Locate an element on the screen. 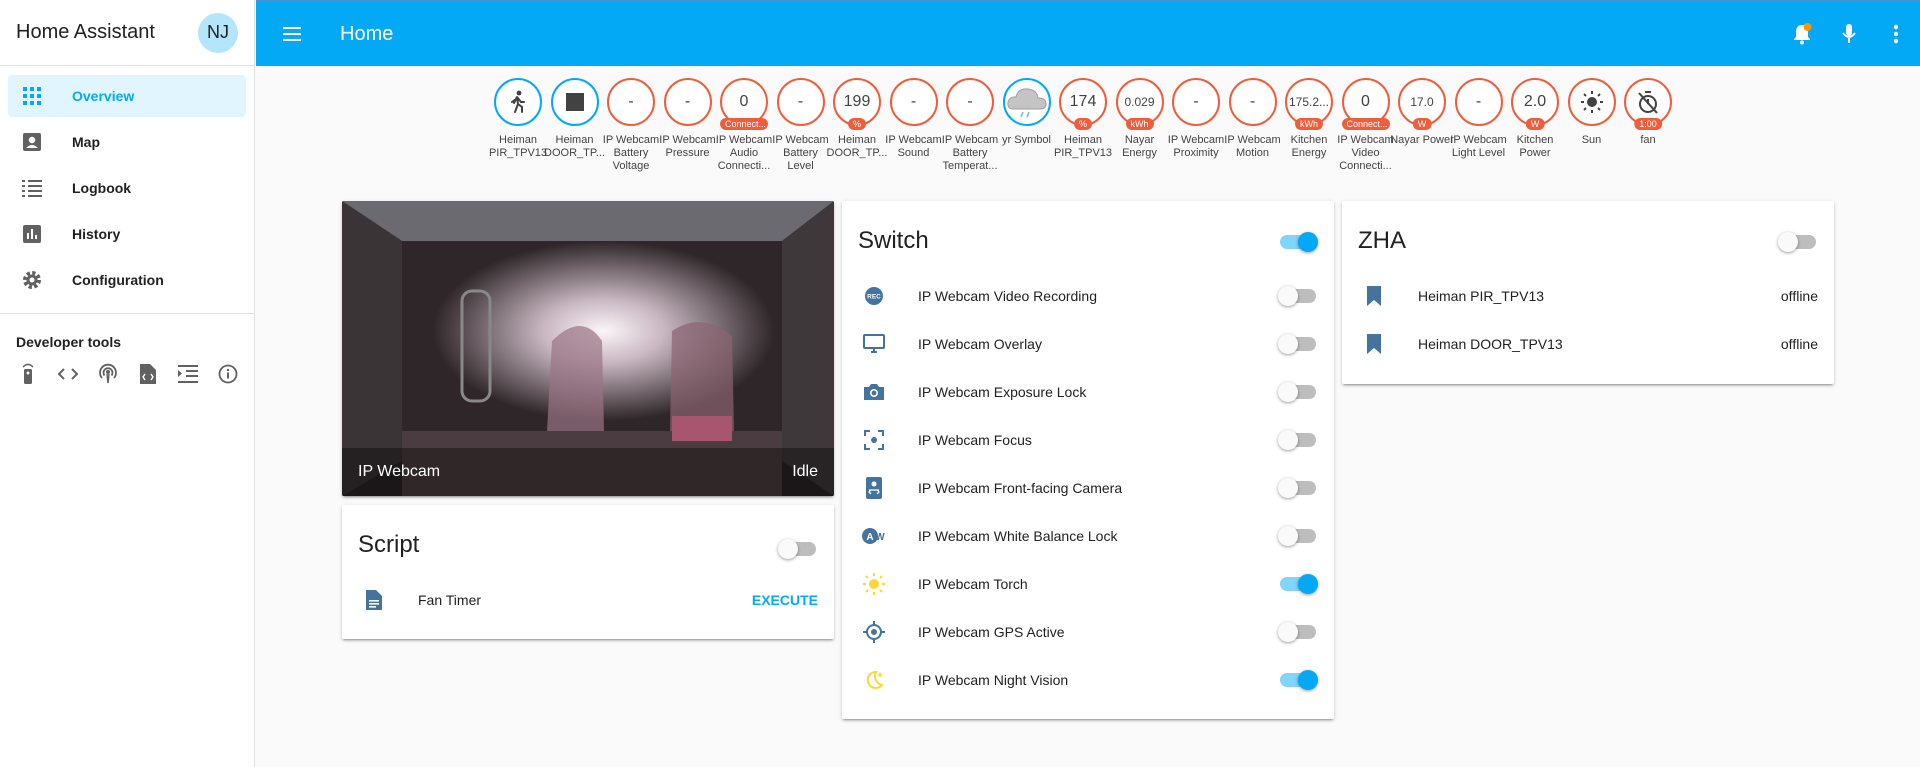  badge-unit: kWh is located at coordinates (1309, 124).